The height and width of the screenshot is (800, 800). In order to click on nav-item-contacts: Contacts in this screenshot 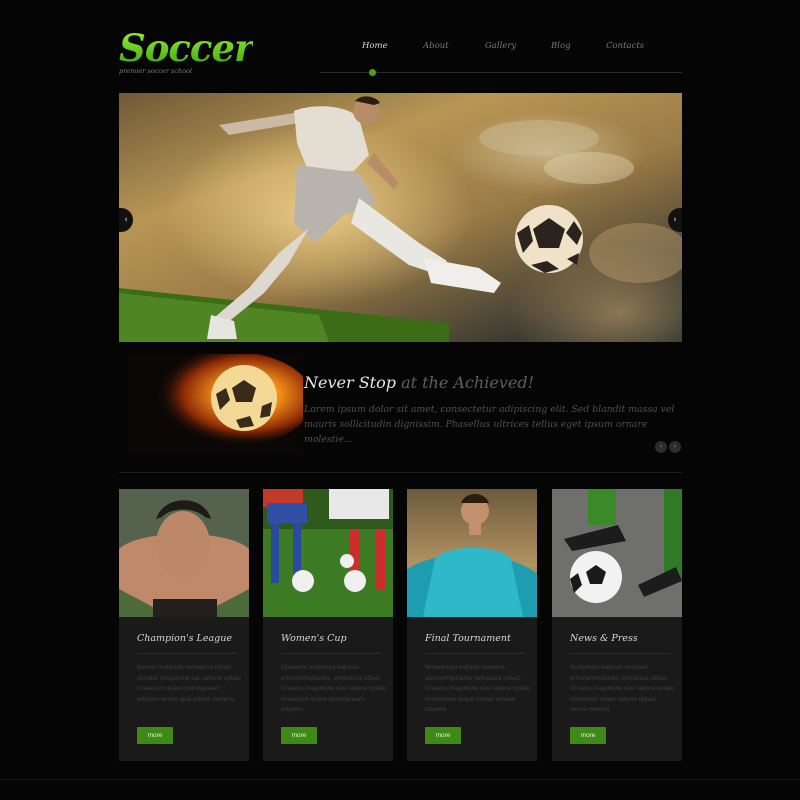, I will do `click(625, 46)`.